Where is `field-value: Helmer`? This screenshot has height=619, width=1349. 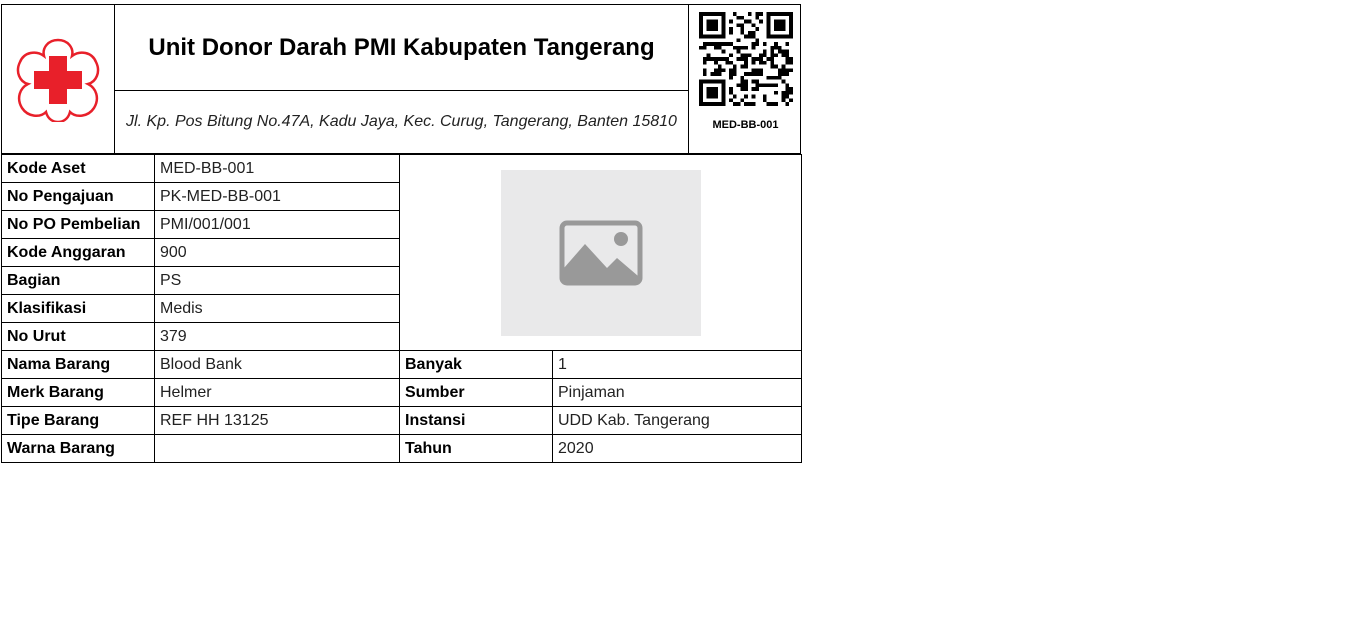
field-value: Helmer is located at coordinates (277, 392).